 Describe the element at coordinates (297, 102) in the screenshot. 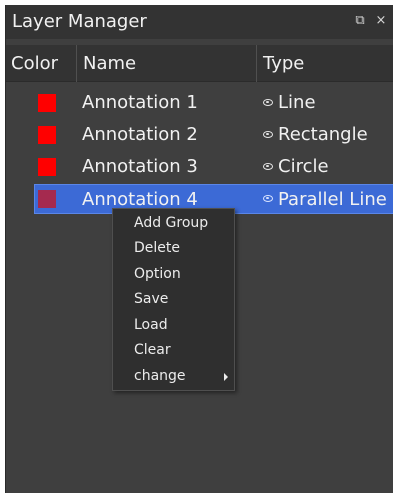

I see `layer-type: Line` at that location.